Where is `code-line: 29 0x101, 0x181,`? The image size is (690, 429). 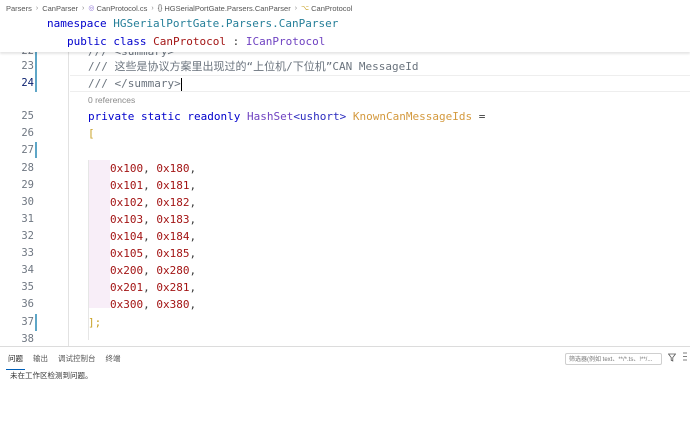 code-line: 29 0x101, 0x181, is located at coordinates (345, 185).